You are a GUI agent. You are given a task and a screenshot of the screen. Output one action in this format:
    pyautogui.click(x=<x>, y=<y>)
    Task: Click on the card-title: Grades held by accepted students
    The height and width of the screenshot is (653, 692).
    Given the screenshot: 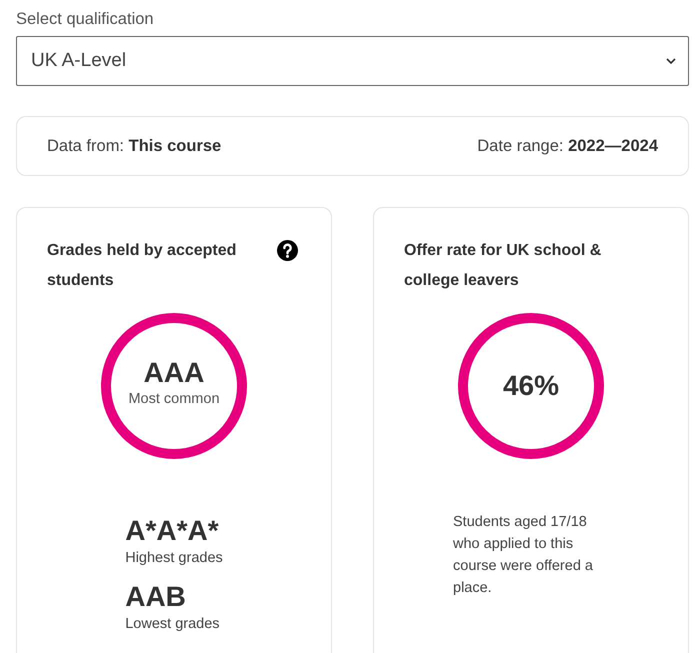 What is the action you would take?
    pyautogui.click(x=142, y=265)
    